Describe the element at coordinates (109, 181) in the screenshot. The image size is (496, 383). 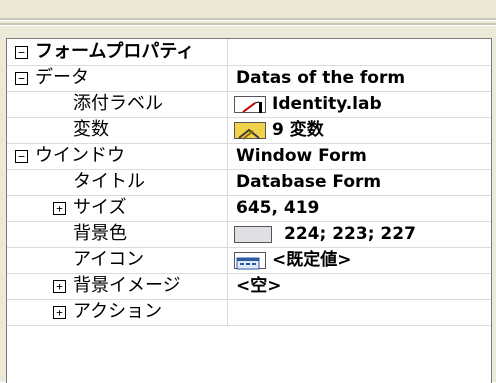
I see `property-label: タイトル` at that location.